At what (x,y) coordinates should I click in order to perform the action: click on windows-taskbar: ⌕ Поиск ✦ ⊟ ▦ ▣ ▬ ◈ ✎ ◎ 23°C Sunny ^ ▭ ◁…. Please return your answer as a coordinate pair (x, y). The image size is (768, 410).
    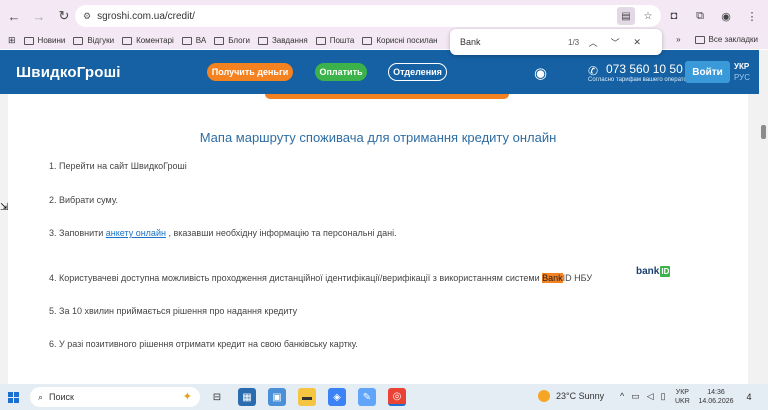
    Looking at the image, I should click on (384, 397).